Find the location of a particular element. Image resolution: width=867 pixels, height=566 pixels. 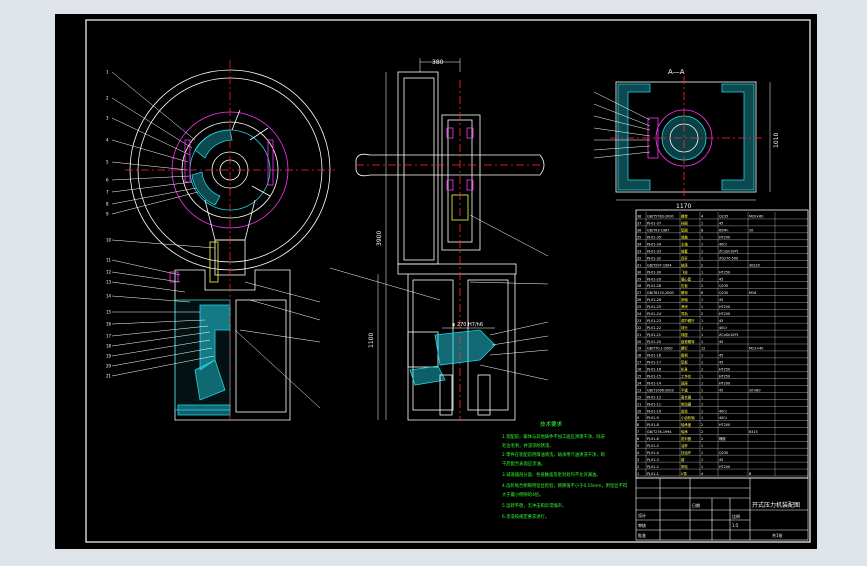

table-cell: 主轴 is located at coordinates (684, 244).